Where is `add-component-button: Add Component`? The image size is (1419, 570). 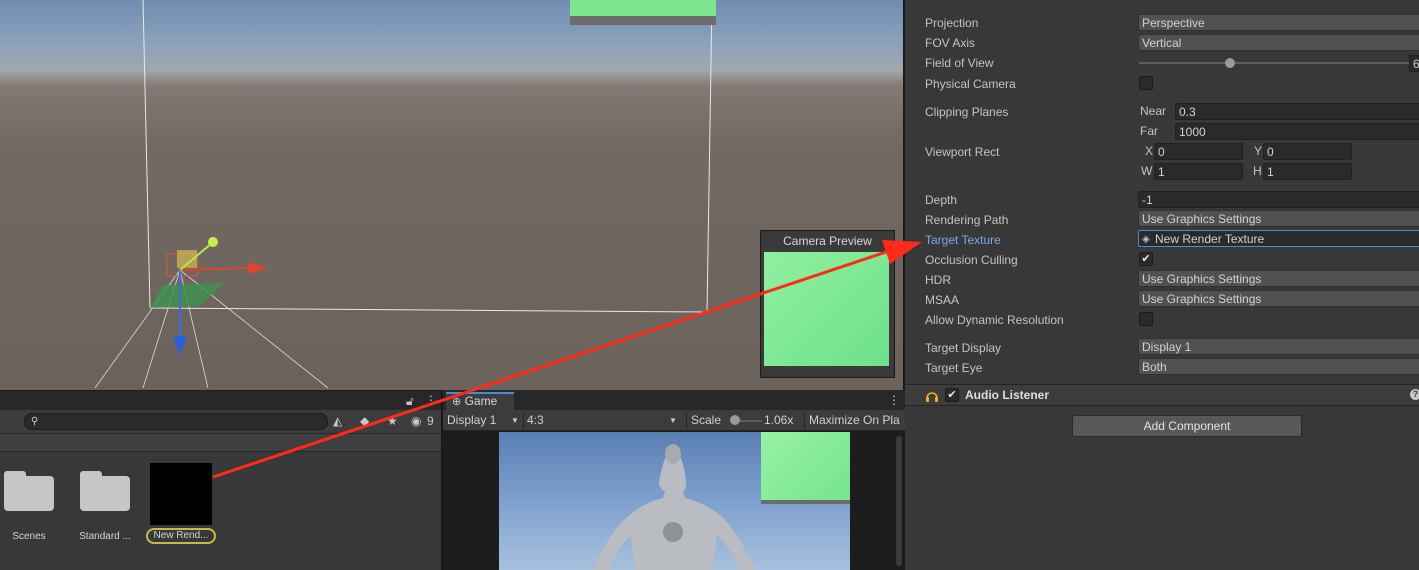
add-component-button: Add Component is located at coordinates (1187, 426).